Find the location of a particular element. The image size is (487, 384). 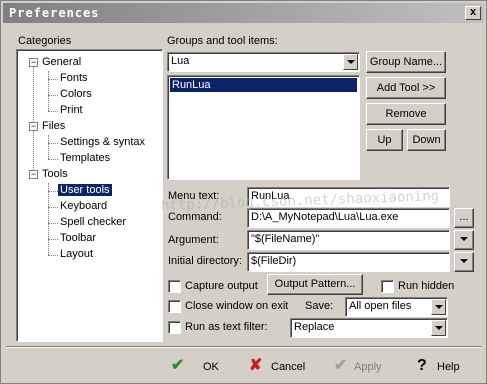

argument-label: Argument: is located at coordinates (193, 240).